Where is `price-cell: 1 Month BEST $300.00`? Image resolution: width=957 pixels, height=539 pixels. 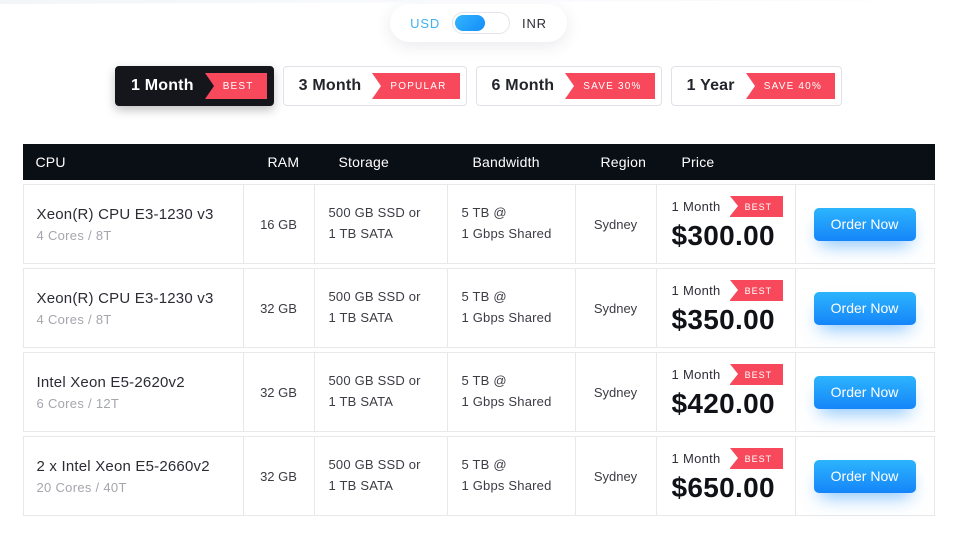 price-cell: 1 Month BEST $300.00 is located at coordinates (726, 224).